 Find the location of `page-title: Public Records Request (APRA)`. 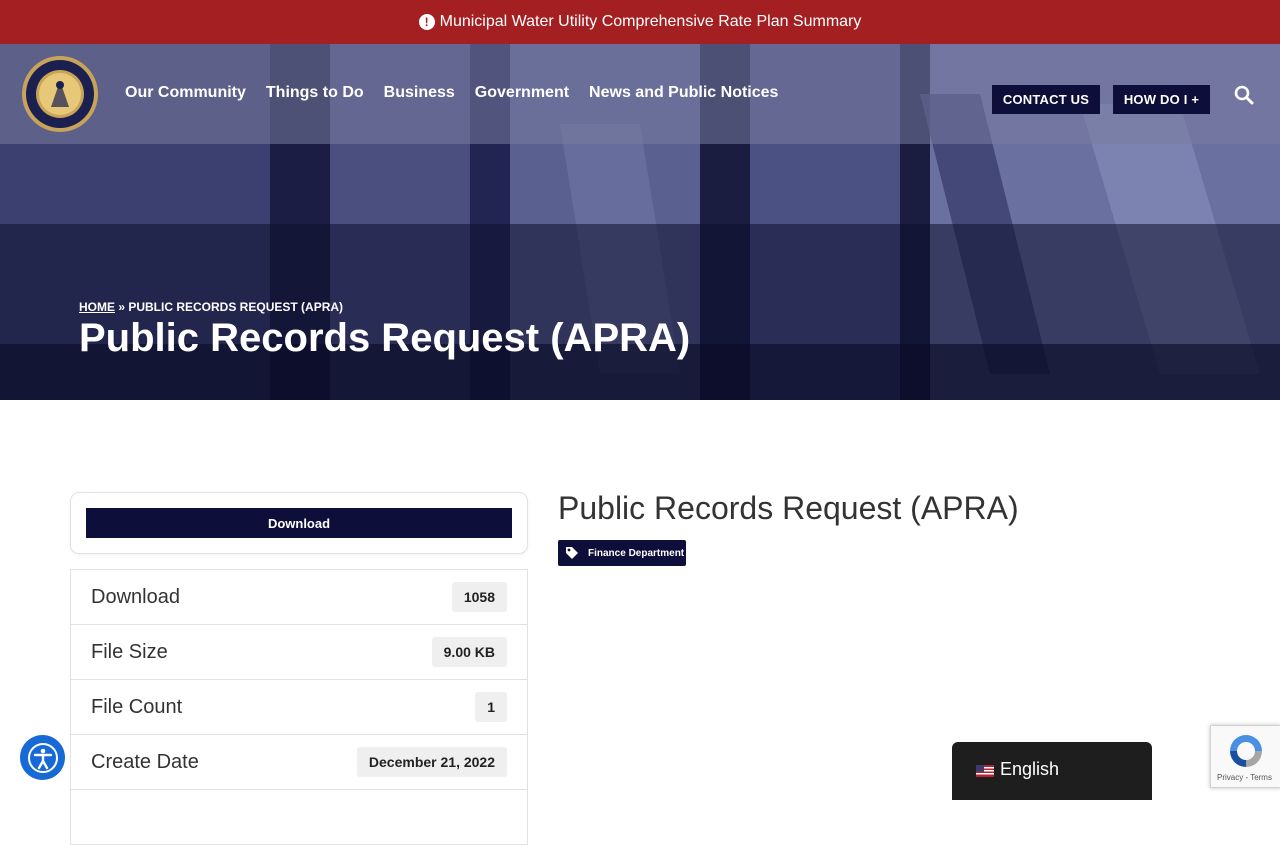

page-title: Public Records Request (APRA) is located at coordinates (385, 338).